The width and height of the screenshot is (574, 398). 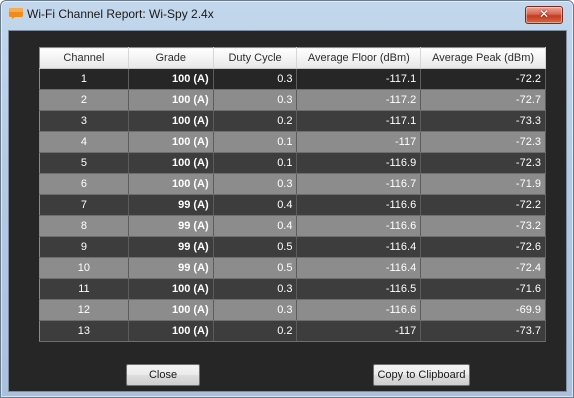 I want to click on close-icon: ✕, so click(x=544, y=14).